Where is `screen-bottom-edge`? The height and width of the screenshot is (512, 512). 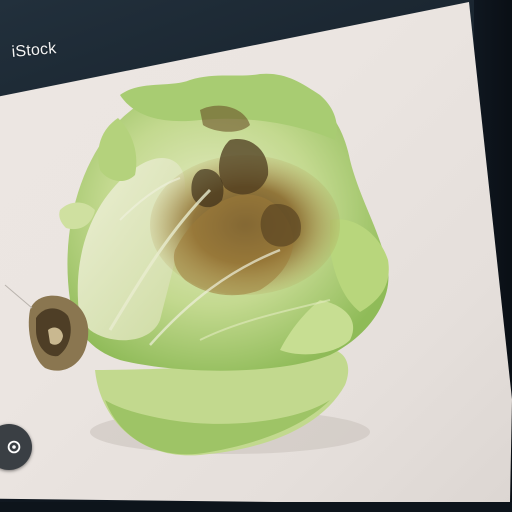 screen-bottom-edge is located at coordinates (256, 507).